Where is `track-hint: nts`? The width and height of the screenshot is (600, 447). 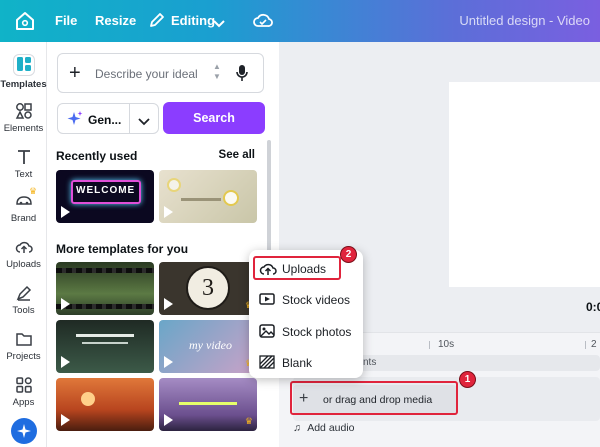
track-hint: nts is located at coordinates (370, 362).